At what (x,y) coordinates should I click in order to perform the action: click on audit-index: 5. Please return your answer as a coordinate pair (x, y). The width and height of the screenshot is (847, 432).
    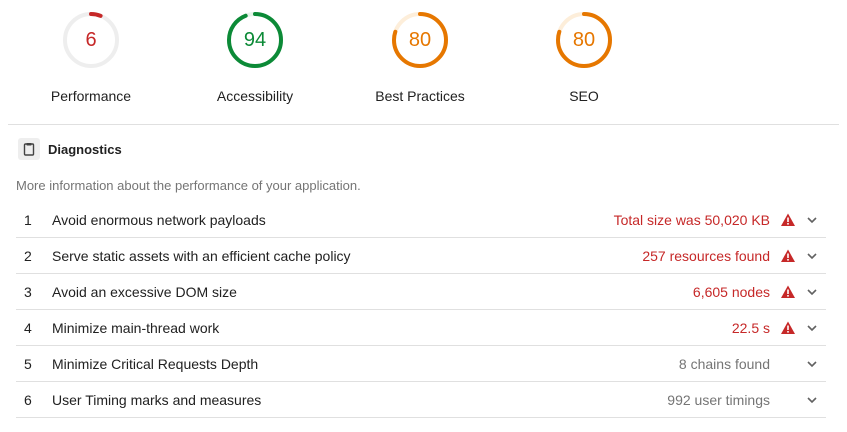
    Looking at the image, I should click on (28, 363).